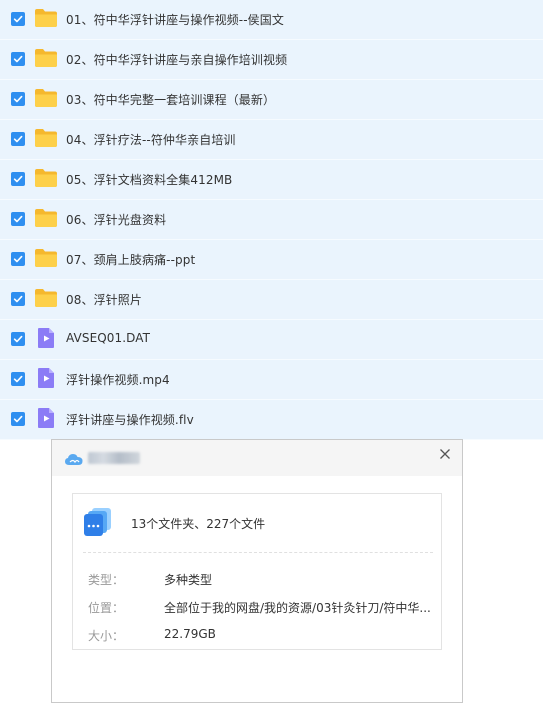 The height and width of the screenshot is (712, 543). What do you see at coordinates (271, 380) in the screenshot?
I see `file-row: 浮针操作视频.mp4` at bounding box center [271, 380].